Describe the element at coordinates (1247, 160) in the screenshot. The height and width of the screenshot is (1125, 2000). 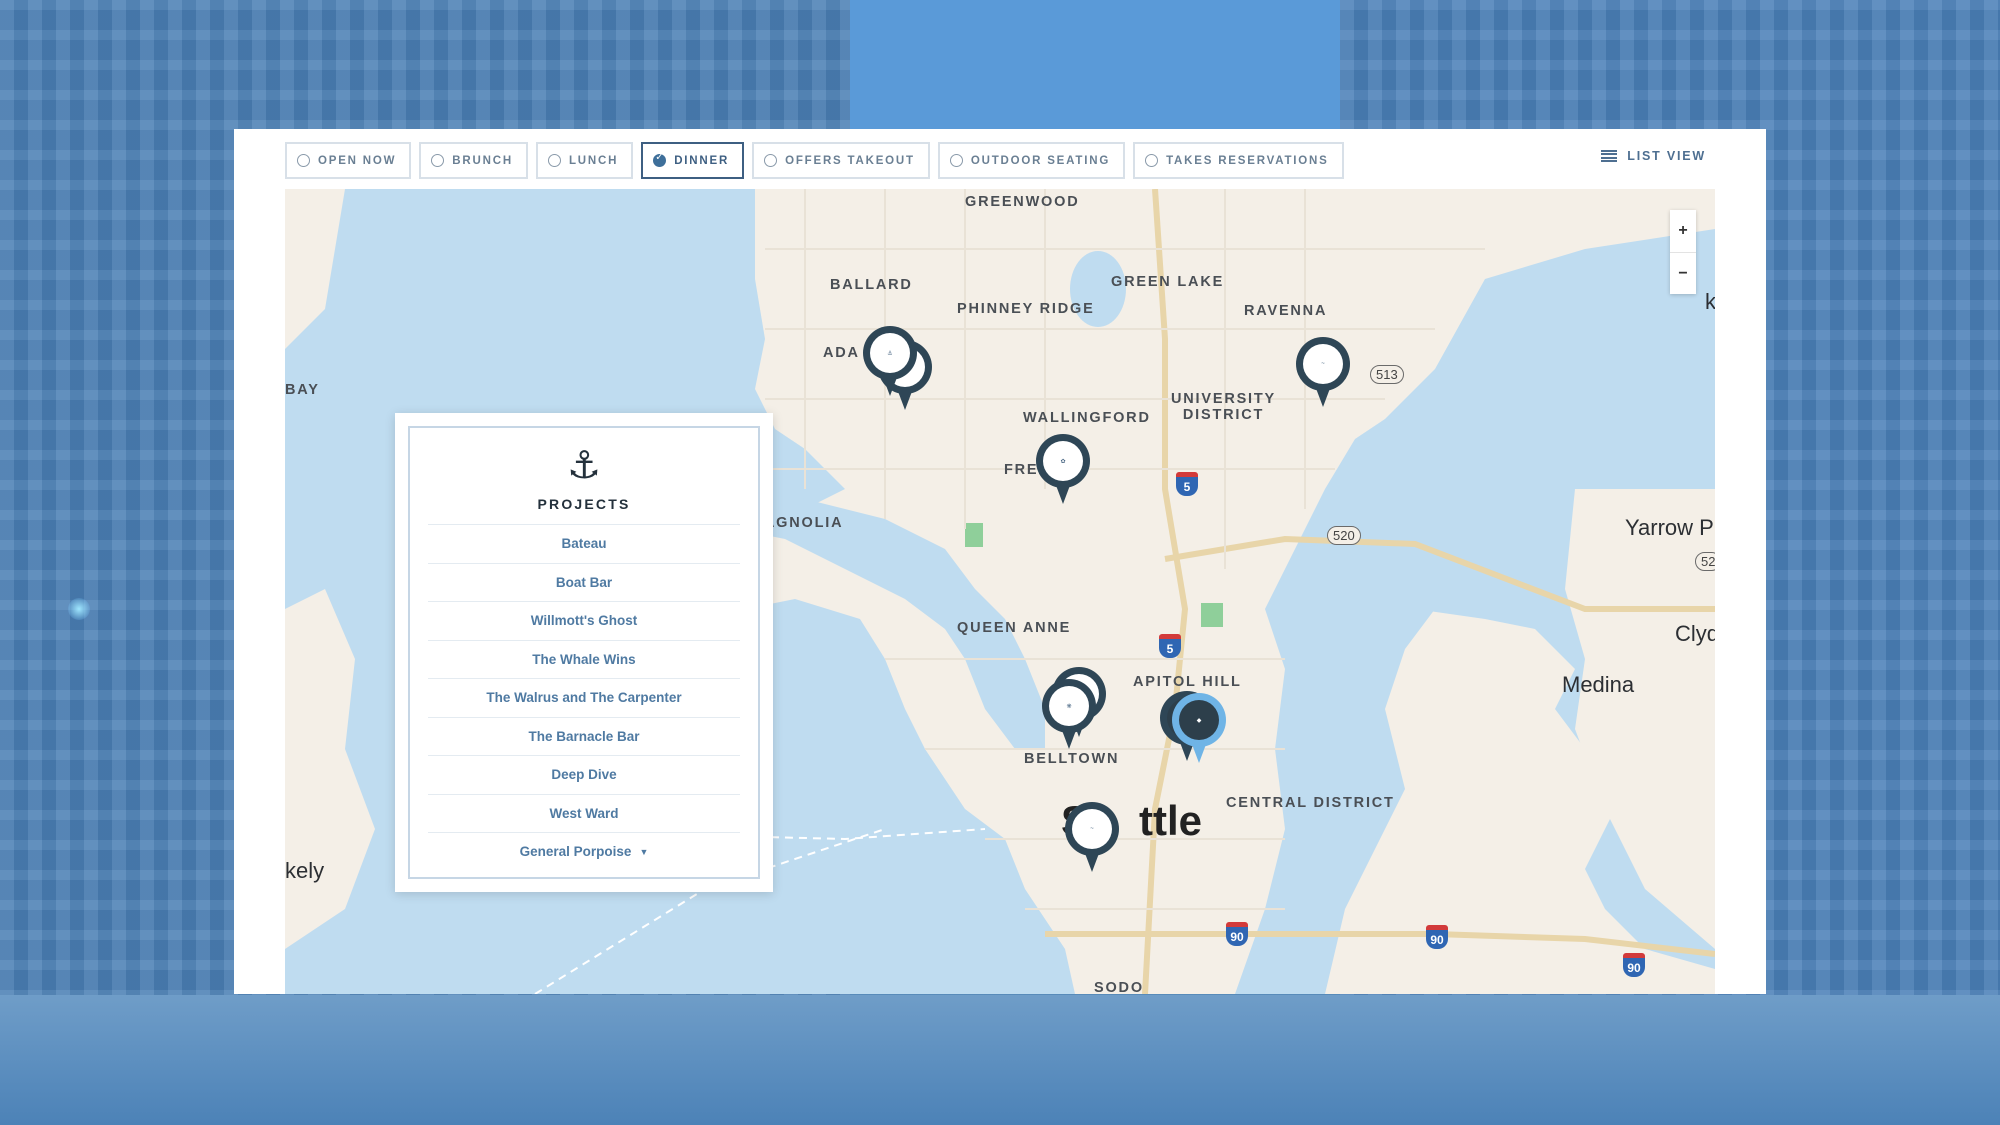
I see `filter-label: TAKES RESERVATIONS` at that location.